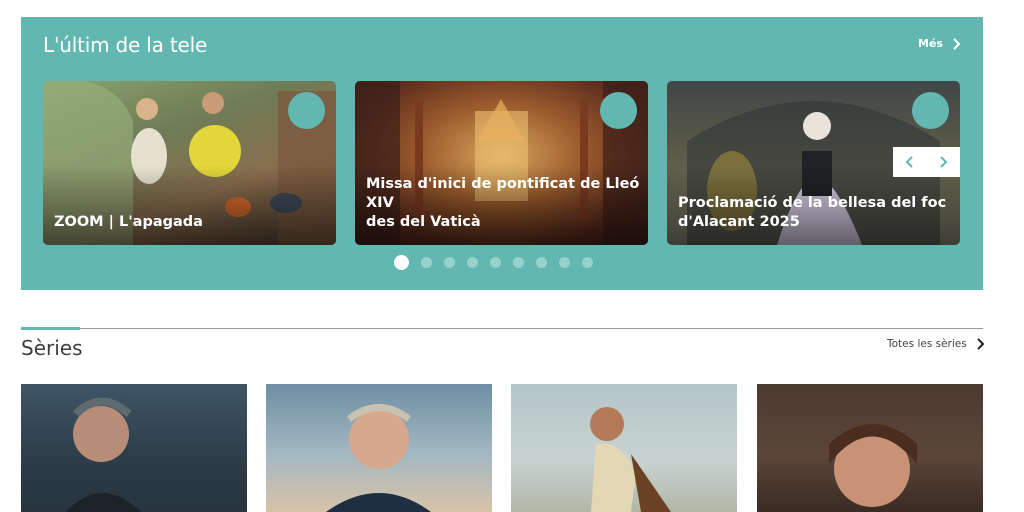 The height and width of the screenshot is (512, 1024). Describe the element at coordinates (52, 348) in the screenshot. I see `series-section-title: Sèries` at that location.